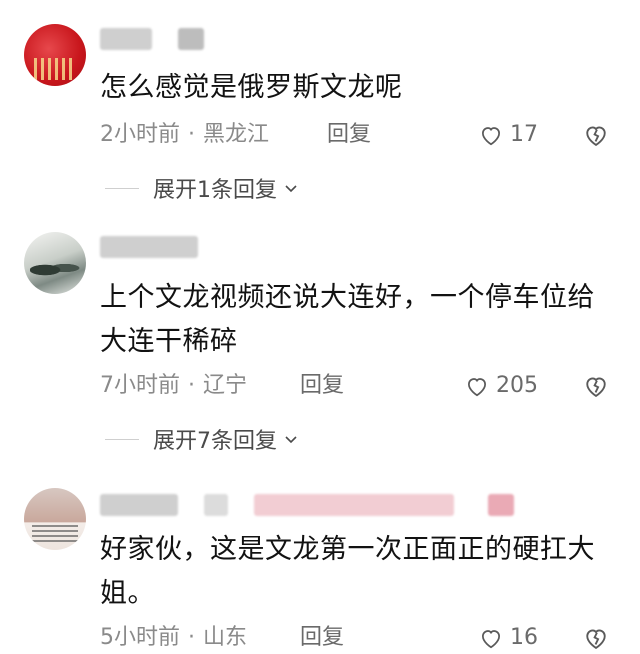 The height and width of the screenshot is (654, 640). Describe the element at coordinates (215, 190) in the screenshot. I see `expand-replies-label: 展开1条回复` at that location.